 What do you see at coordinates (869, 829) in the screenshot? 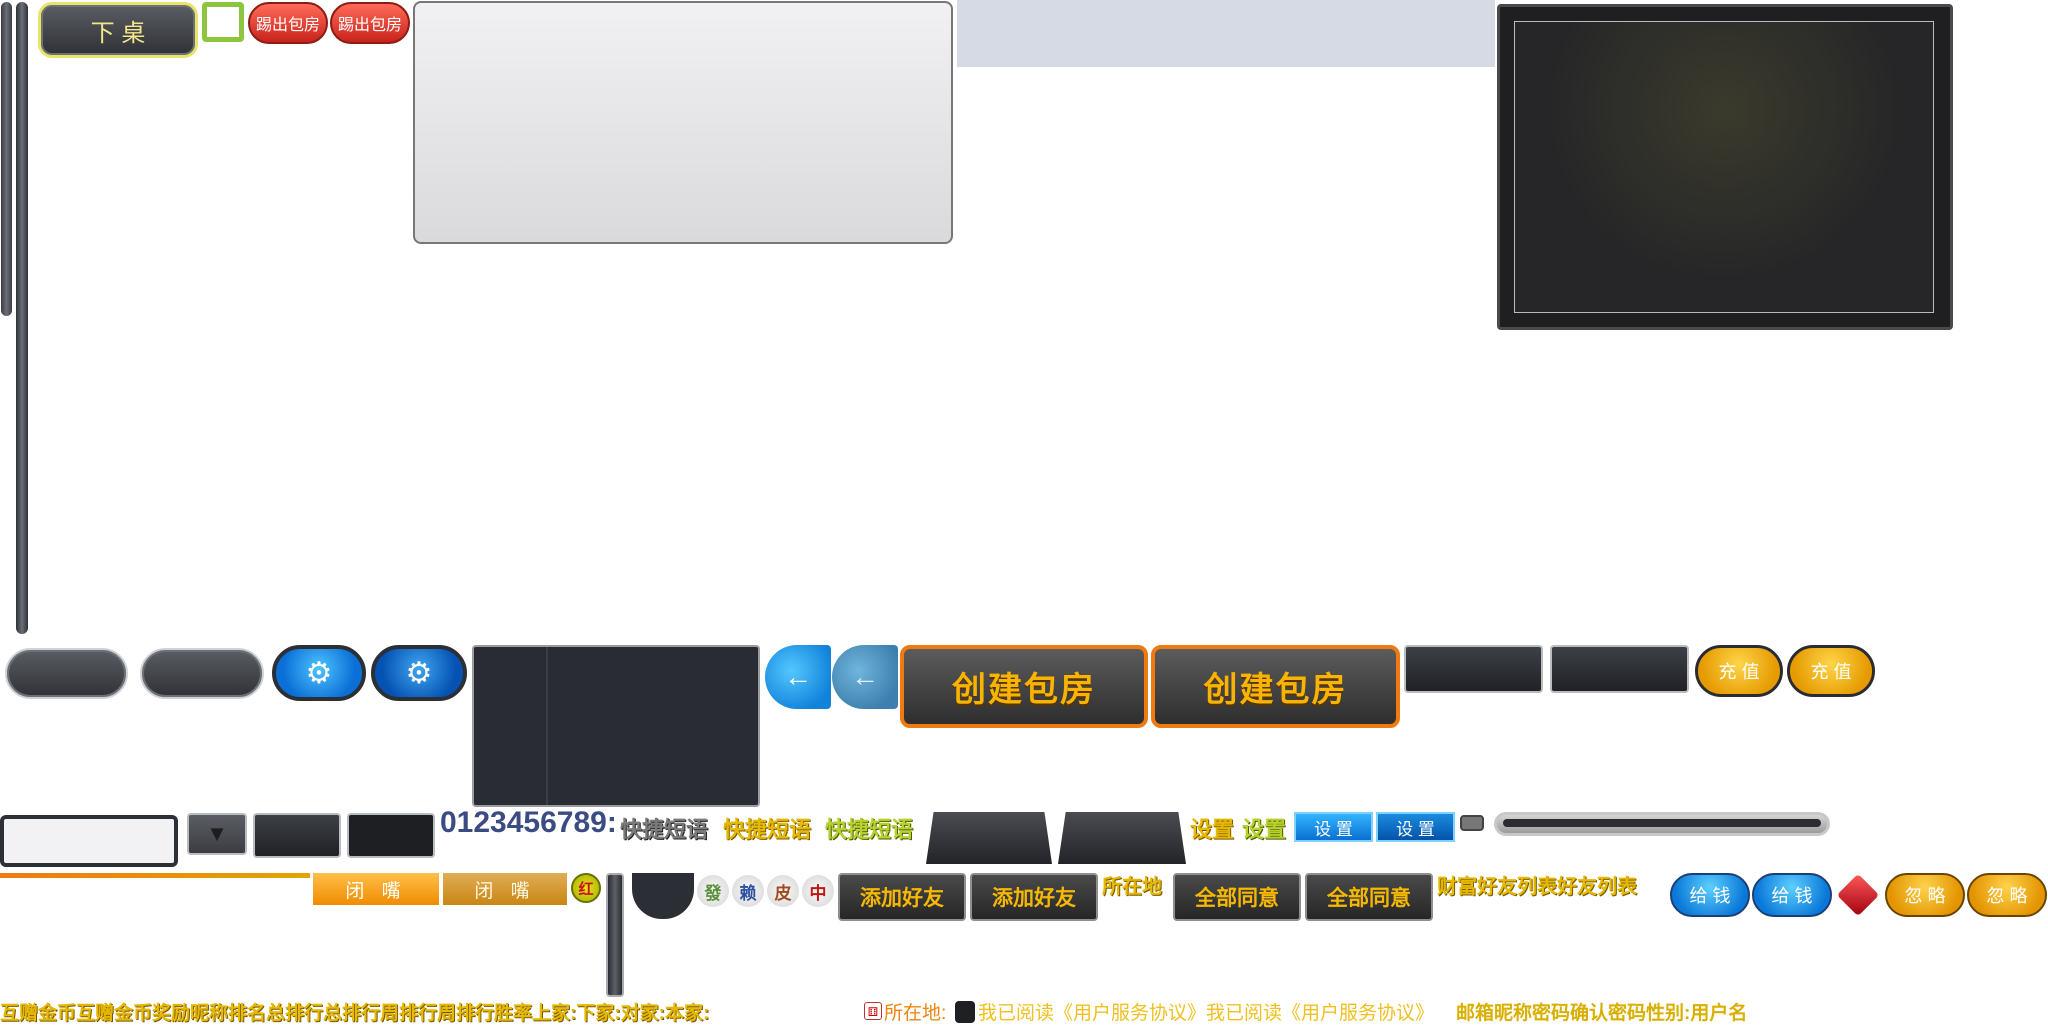
I see `quick-phrase-label-green: 快捷短语` at bounding box center [869, 829].